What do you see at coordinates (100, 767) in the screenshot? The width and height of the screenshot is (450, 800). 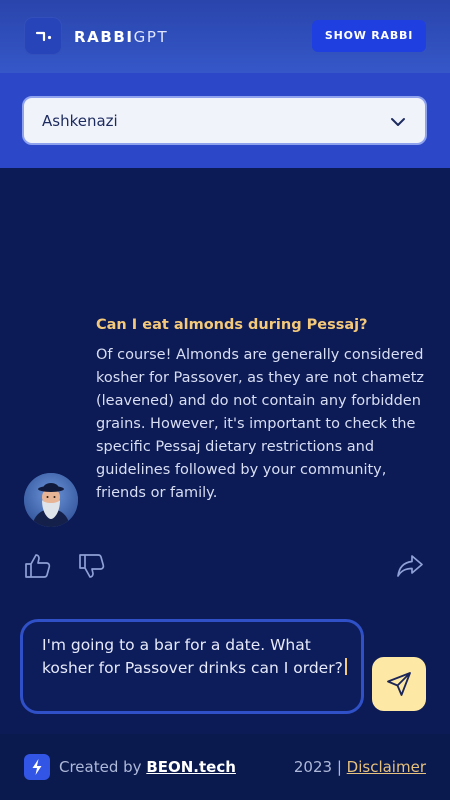 I see `created-by-label: Created by` at bounding box center [100, 767].